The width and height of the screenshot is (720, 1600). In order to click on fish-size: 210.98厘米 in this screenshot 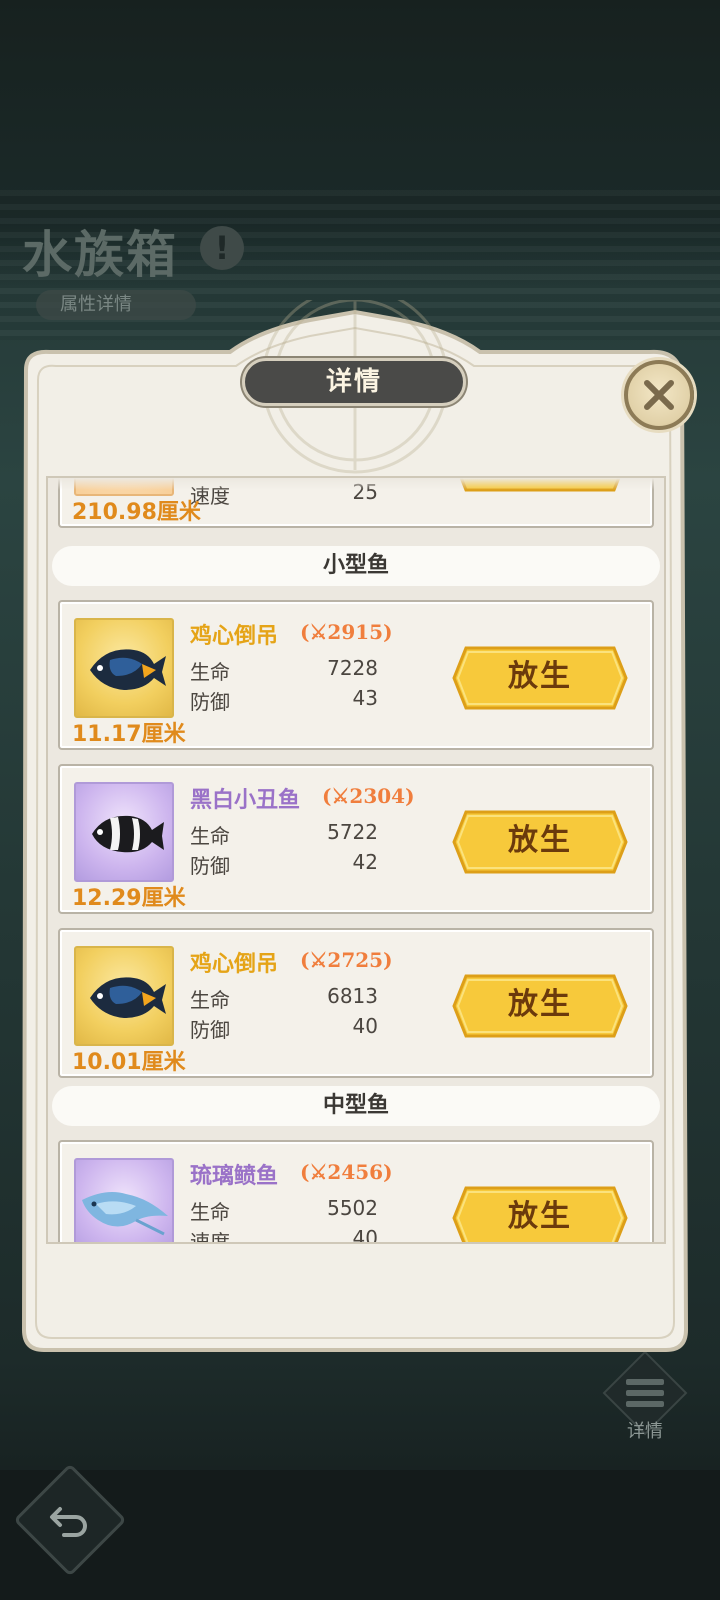, I will do `click(136, 512)`.